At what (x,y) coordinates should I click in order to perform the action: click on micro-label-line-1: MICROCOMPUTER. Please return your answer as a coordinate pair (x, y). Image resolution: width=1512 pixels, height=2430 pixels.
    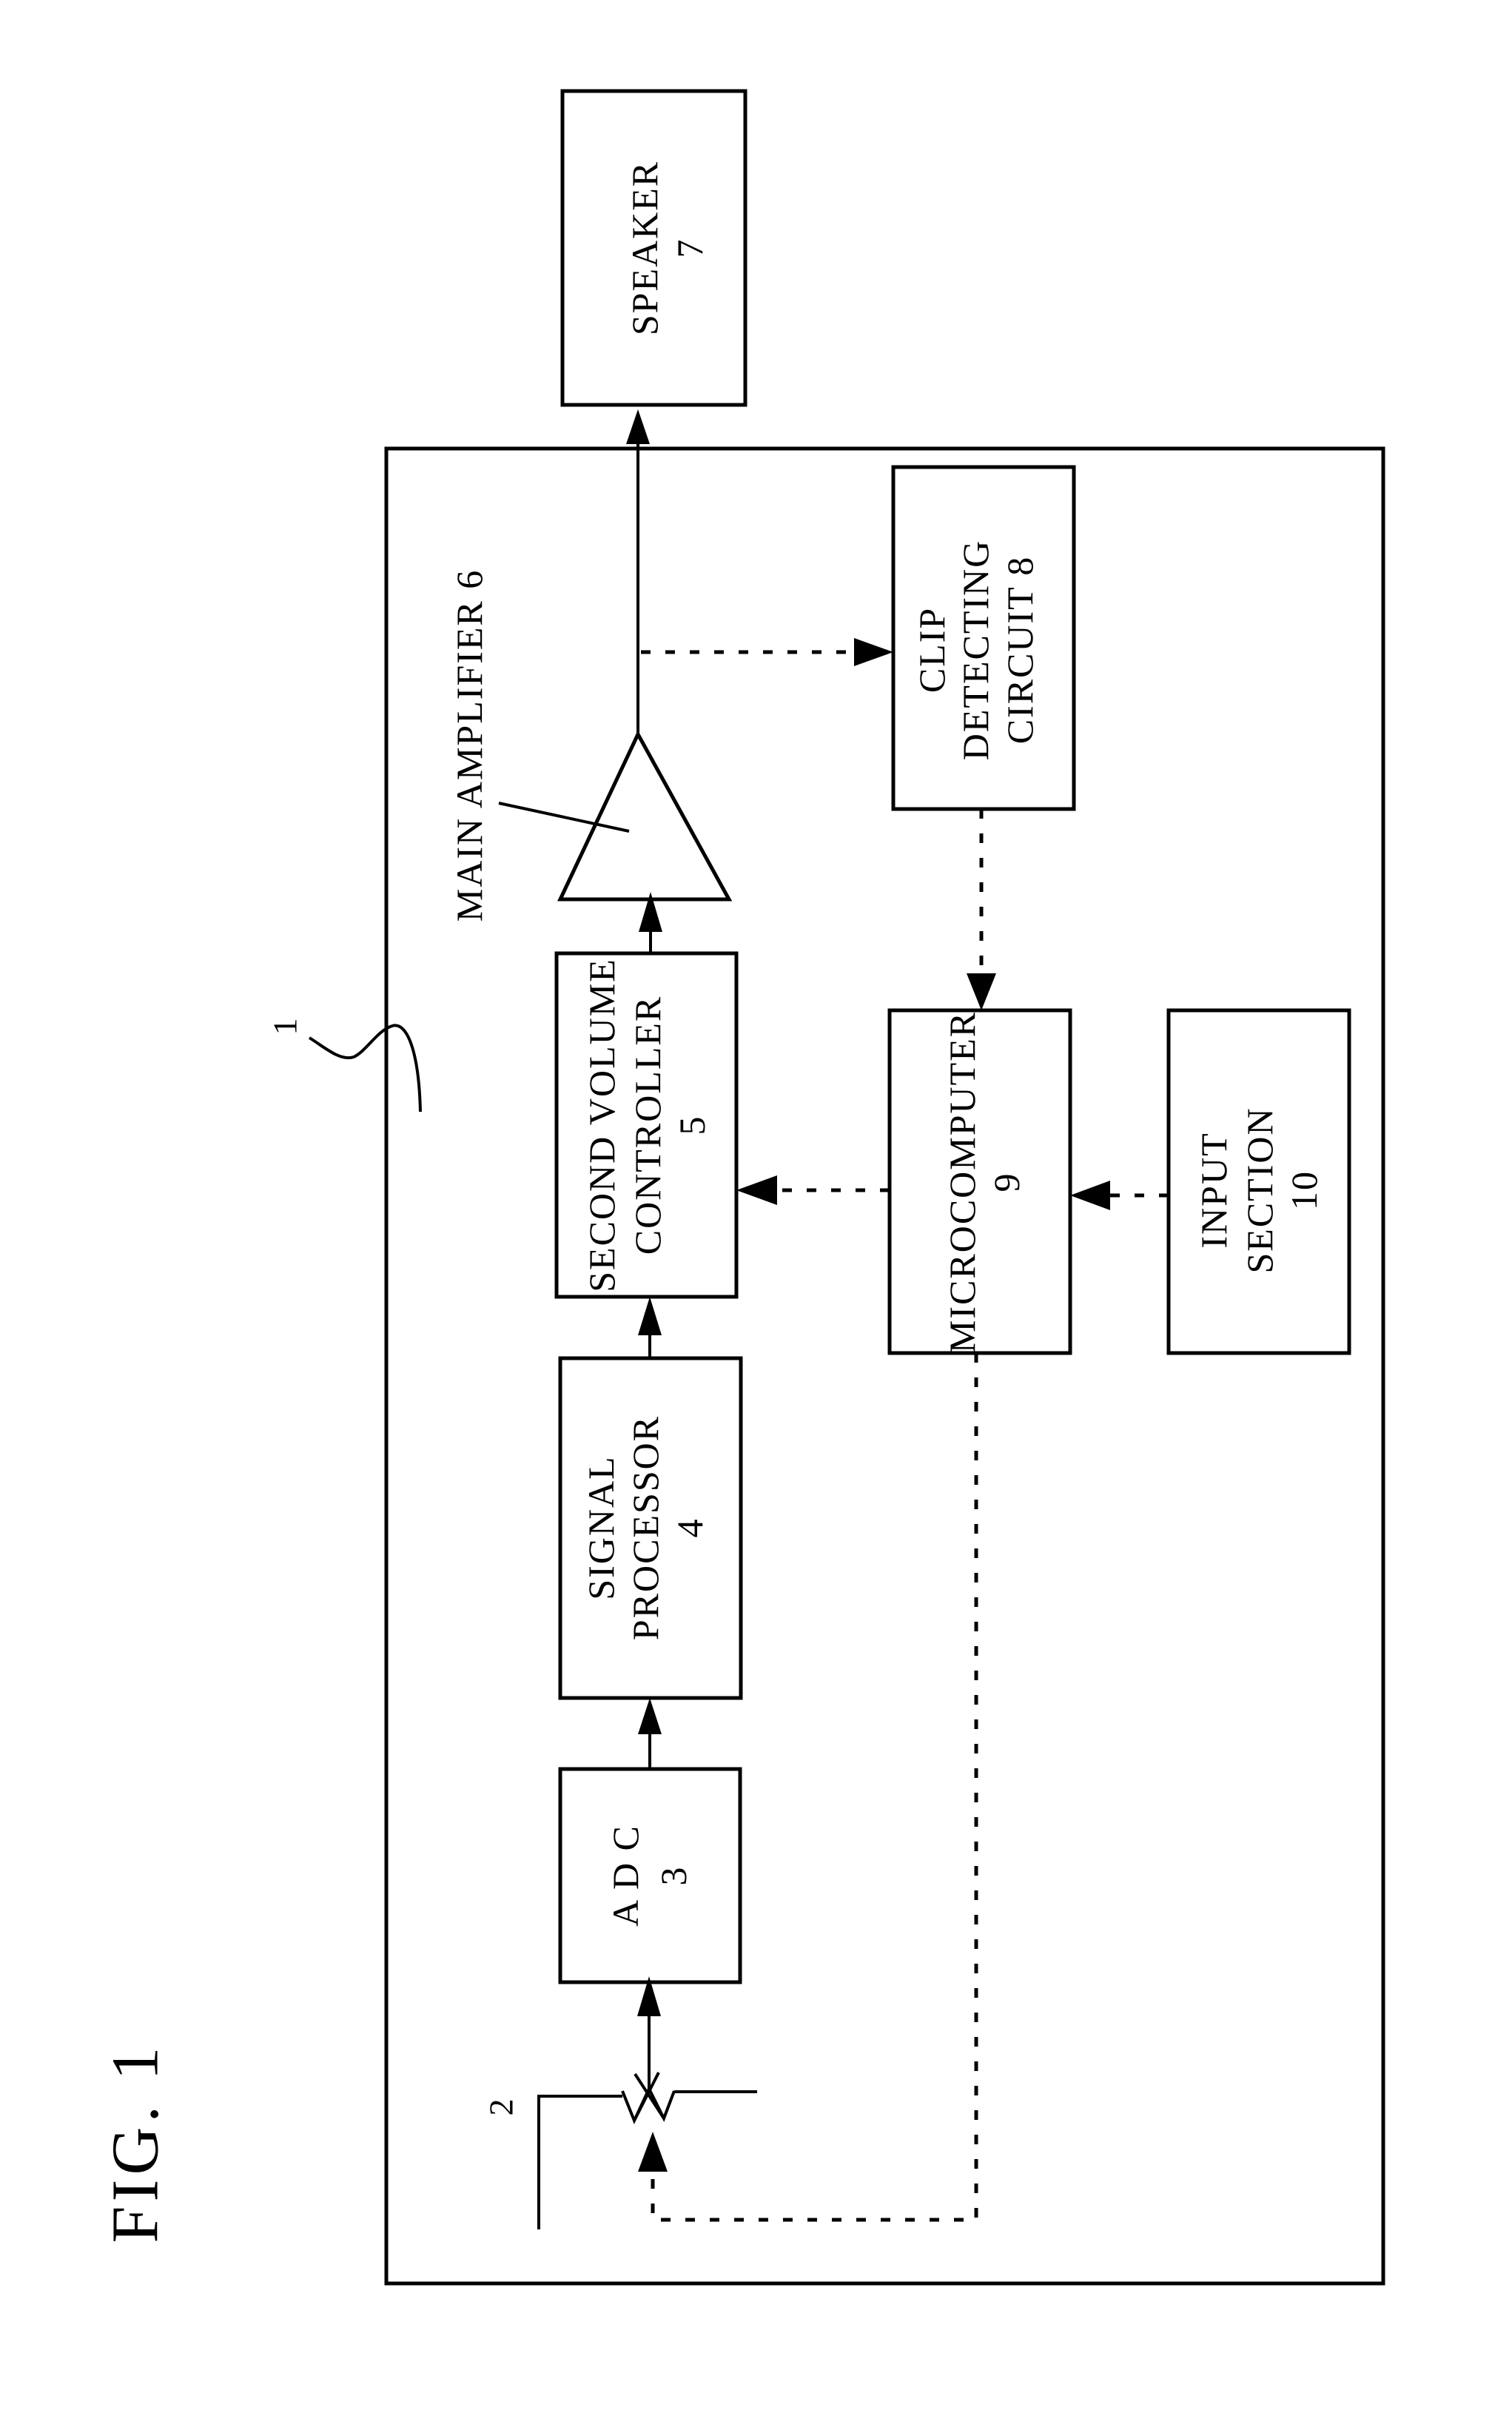
    Looking at the image, I should click on (962, 1182).